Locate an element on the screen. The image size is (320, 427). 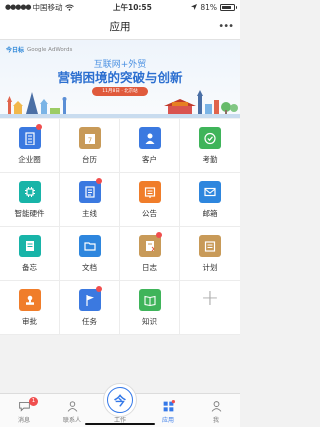
app-label: 企业圈 is located at coordinates (29, 159).